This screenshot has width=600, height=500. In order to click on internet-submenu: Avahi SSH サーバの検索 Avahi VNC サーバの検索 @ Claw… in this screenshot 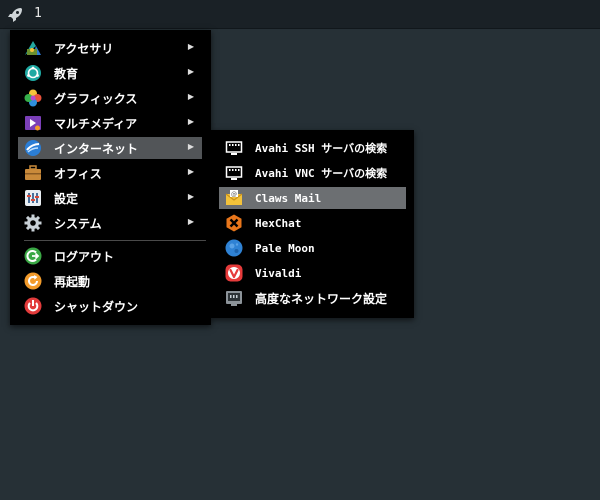, I will do `click(312, 224)`.